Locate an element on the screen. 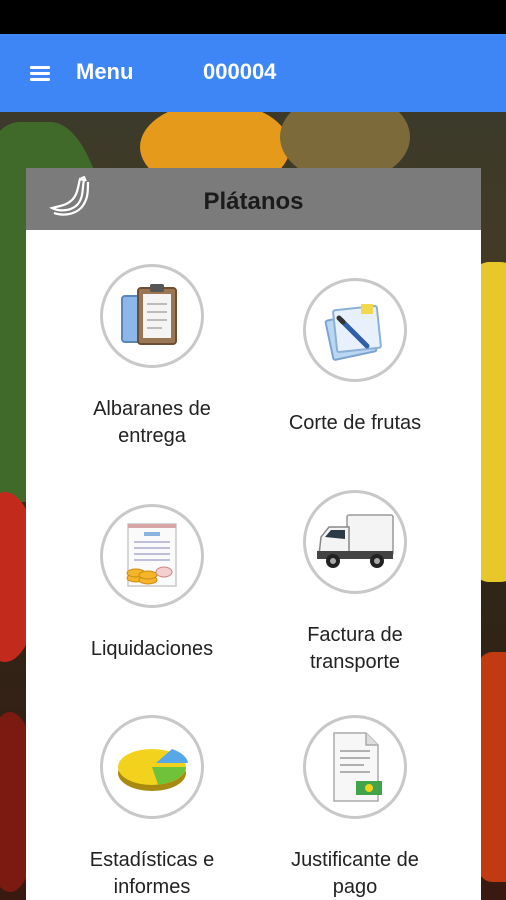  tile-label-justificante-pago: Justificante de pago is located at coordinates (355, 873).